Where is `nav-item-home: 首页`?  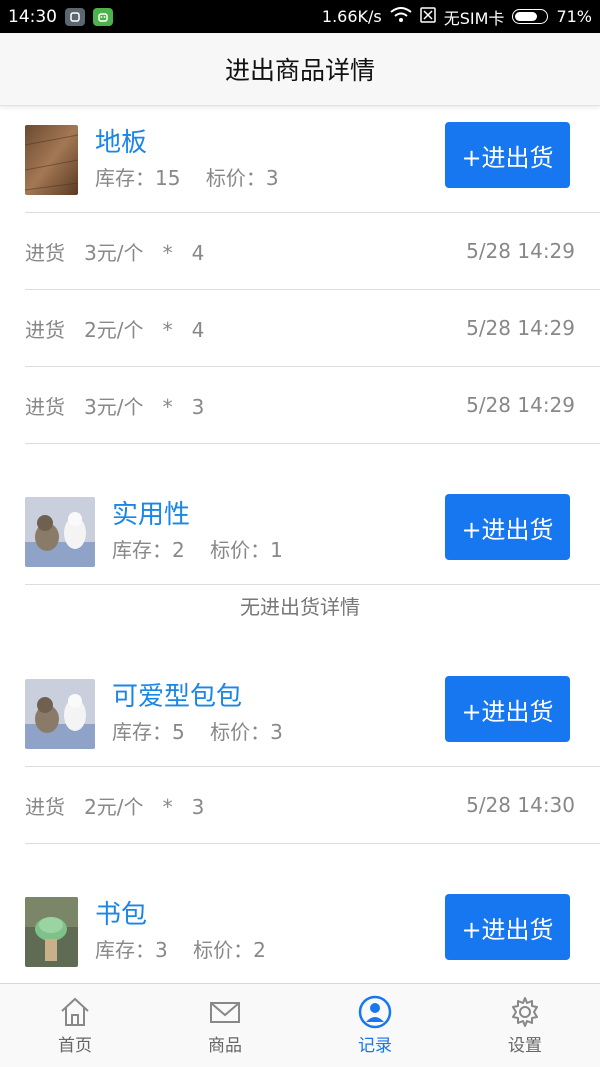 nav-item-home: 首页 is located at coordinates (75, 1025).